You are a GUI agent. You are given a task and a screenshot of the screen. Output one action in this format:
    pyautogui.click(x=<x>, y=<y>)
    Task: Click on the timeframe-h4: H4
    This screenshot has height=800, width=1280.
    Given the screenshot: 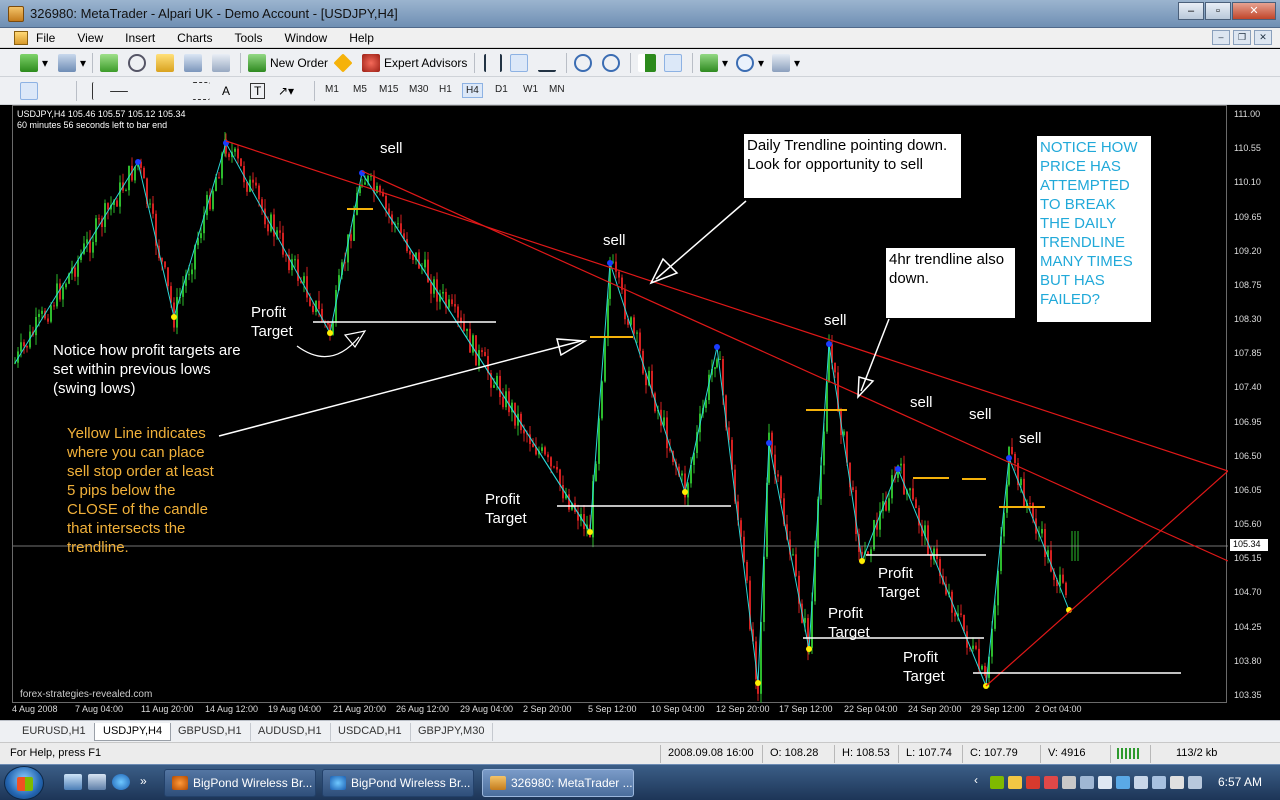 What is the action you would take?
    pyautogui.click(x=472, y=90)
    